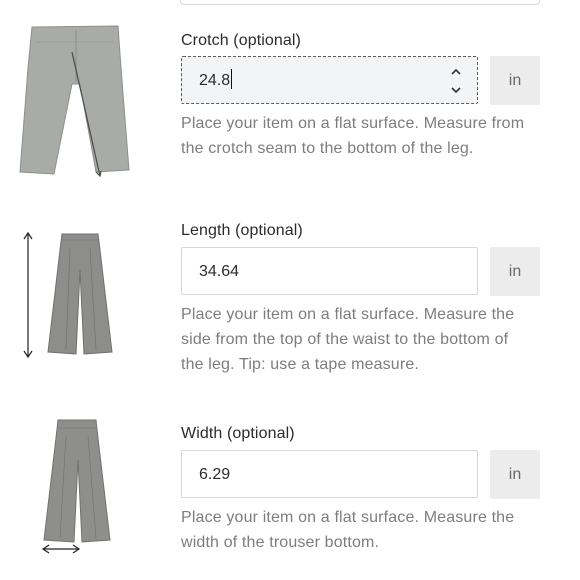 The image size is (580, 580). Describe the element at coordinates (242, 230) in the screenshot. I see `length-label: Length (optional)` at that location.